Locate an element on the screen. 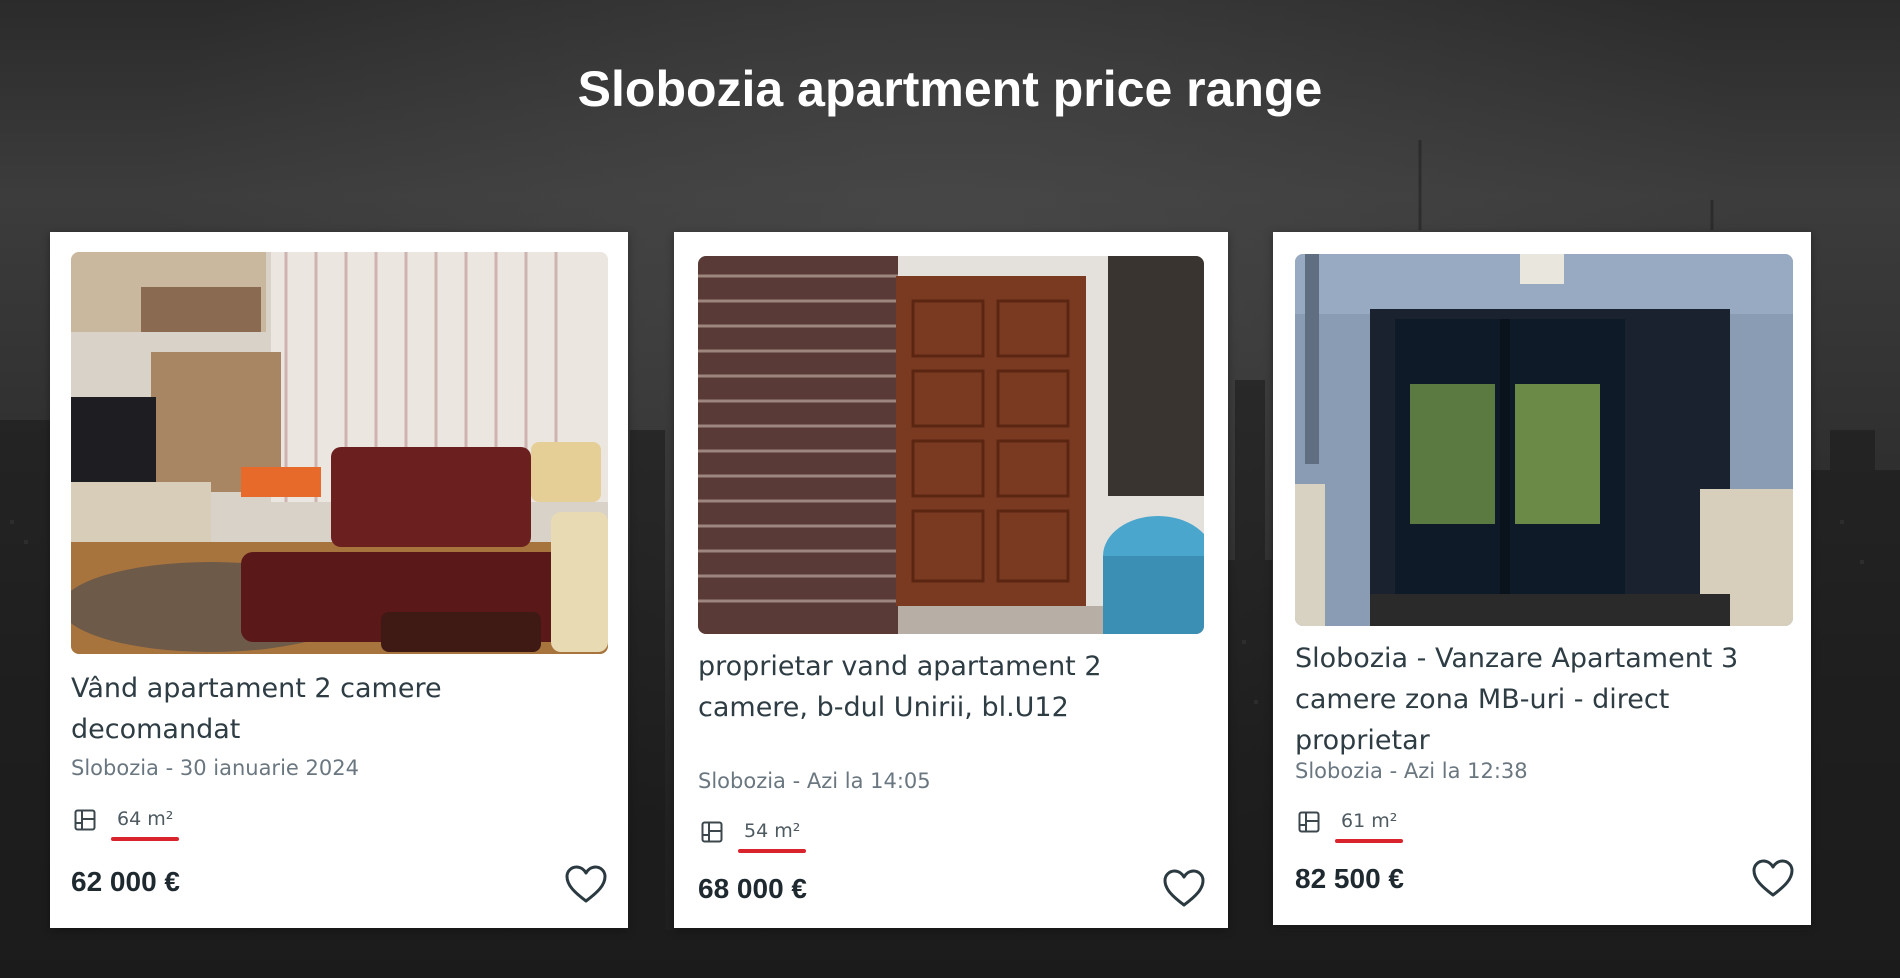 The height and width of the screenshot is (978, 1900). listing-area: 54 m² is located at coordinates (753, 836).